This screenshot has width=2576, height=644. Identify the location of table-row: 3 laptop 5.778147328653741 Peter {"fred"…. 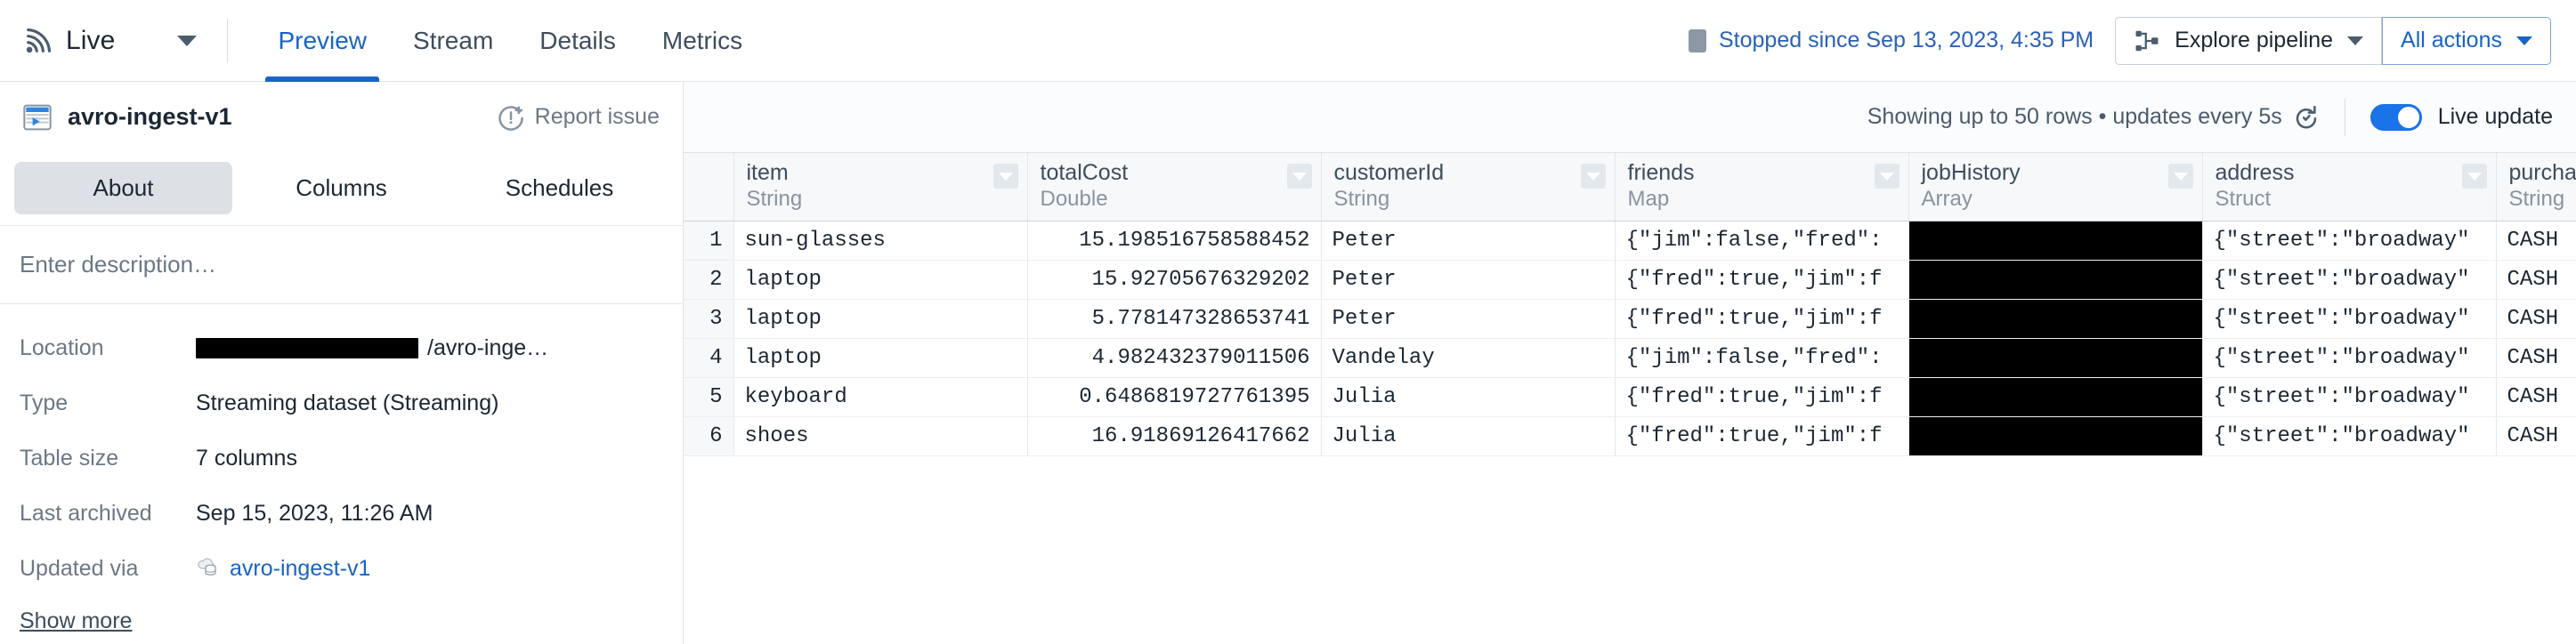
(1630, 319).